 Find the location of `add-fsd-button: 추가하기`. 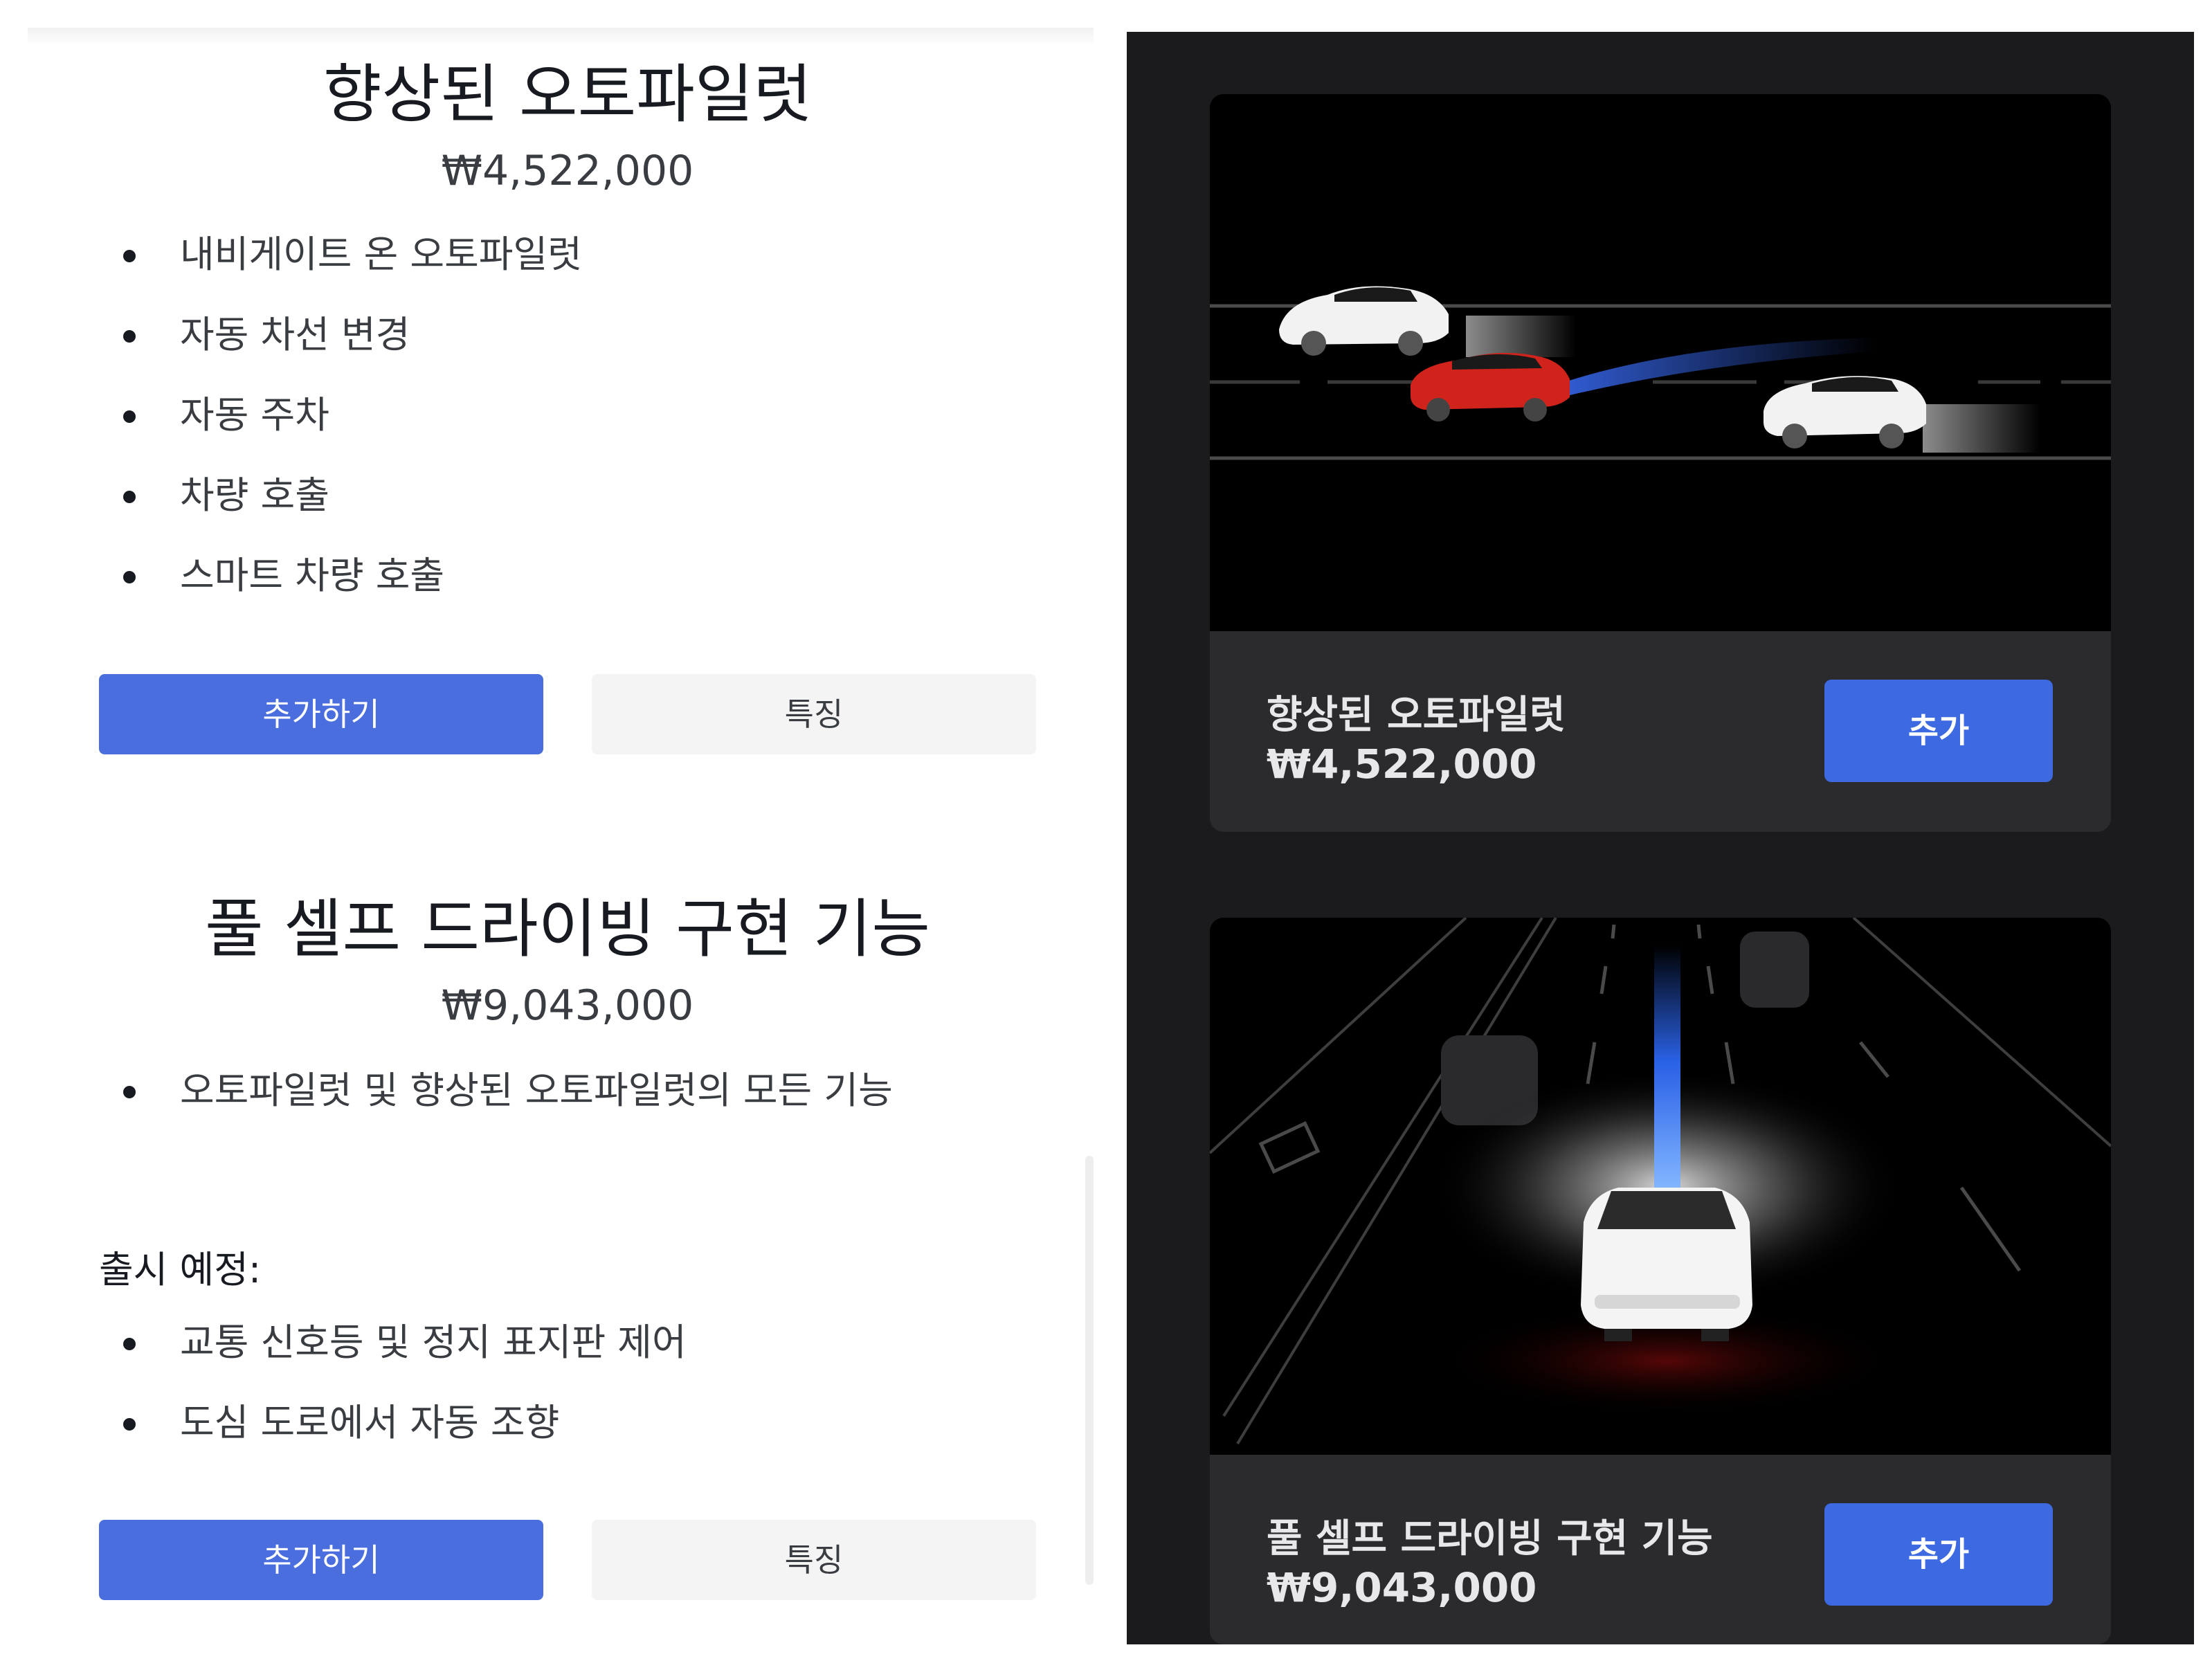

add-fsd-button: 추가하기 is located at coordinates (321, 1560).